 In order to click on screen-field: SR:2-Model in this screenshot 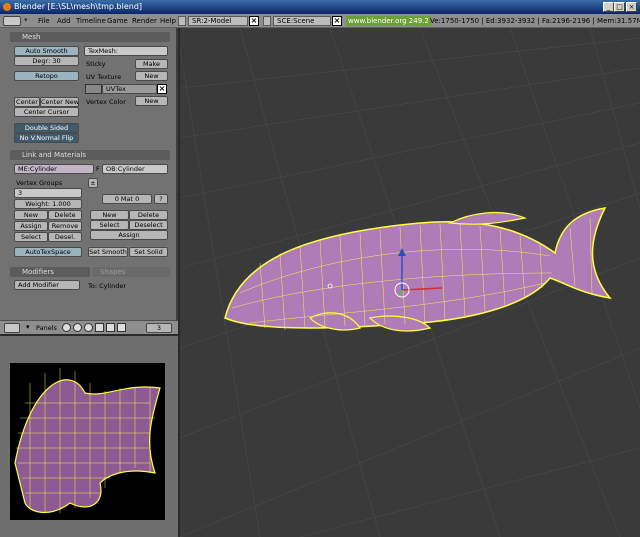, I will do `click(218, 21)`.